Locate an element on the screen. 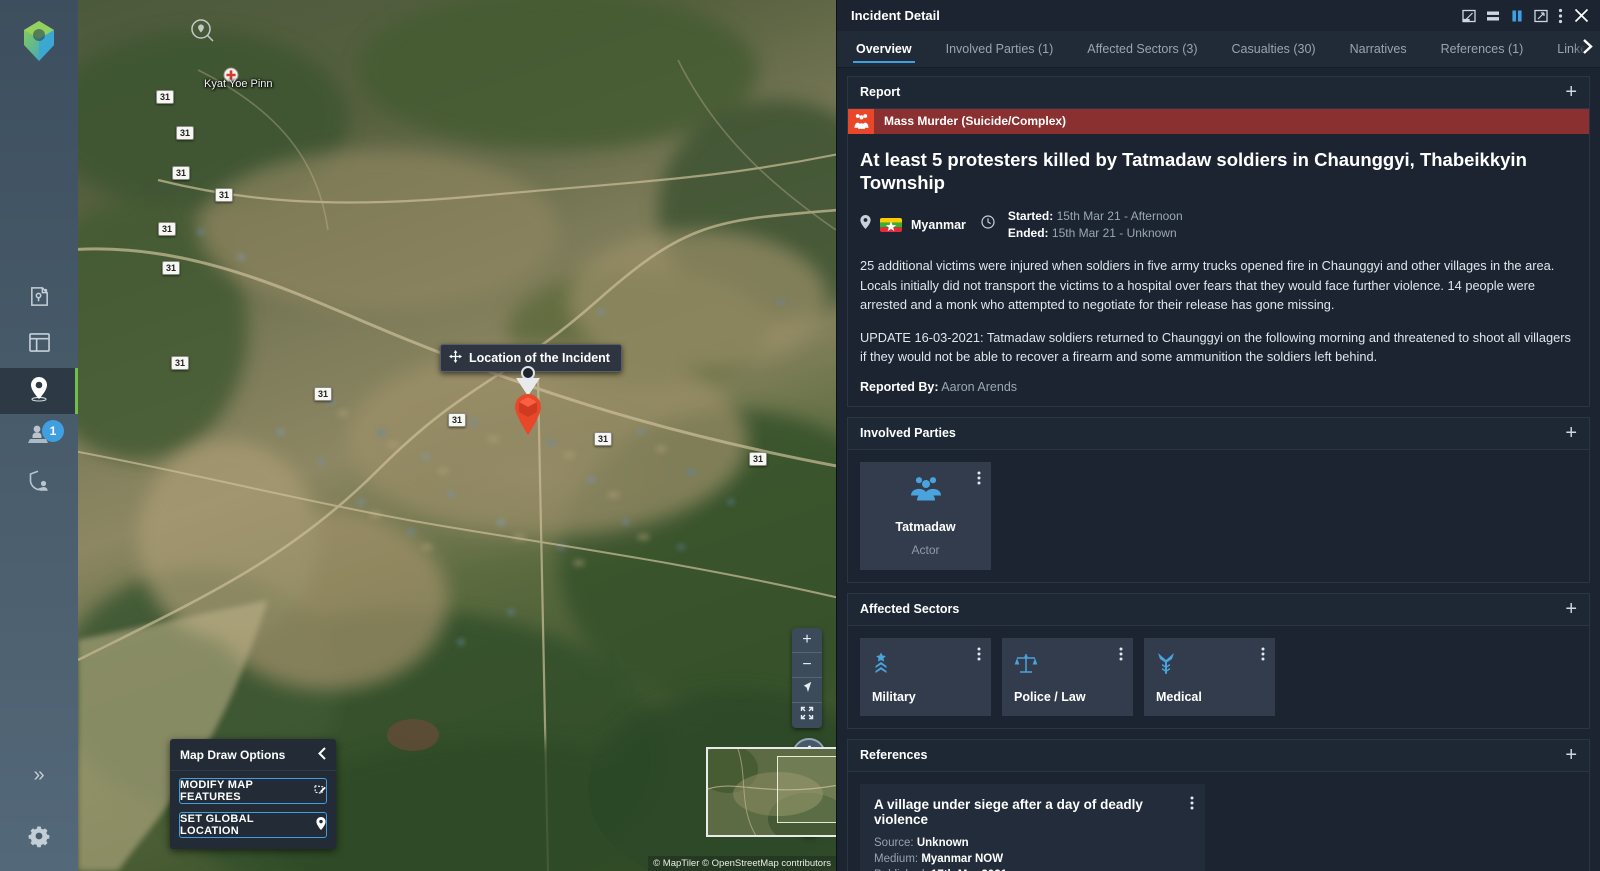 The width and height of the screenshot is (1600, 871). sidebar-item-dashboard is located at coordinates (39, 345).